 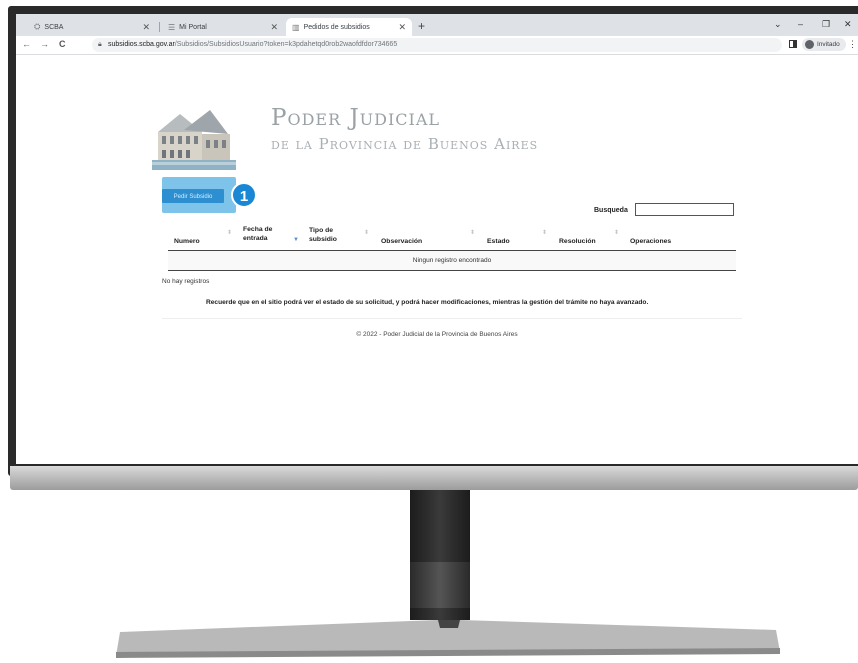 What do you see at coordinates (223, 27) in the screenshot?
I see `tab-mi-portal: ☰ Mi Portal ✕` at bounding box center [223, 27].